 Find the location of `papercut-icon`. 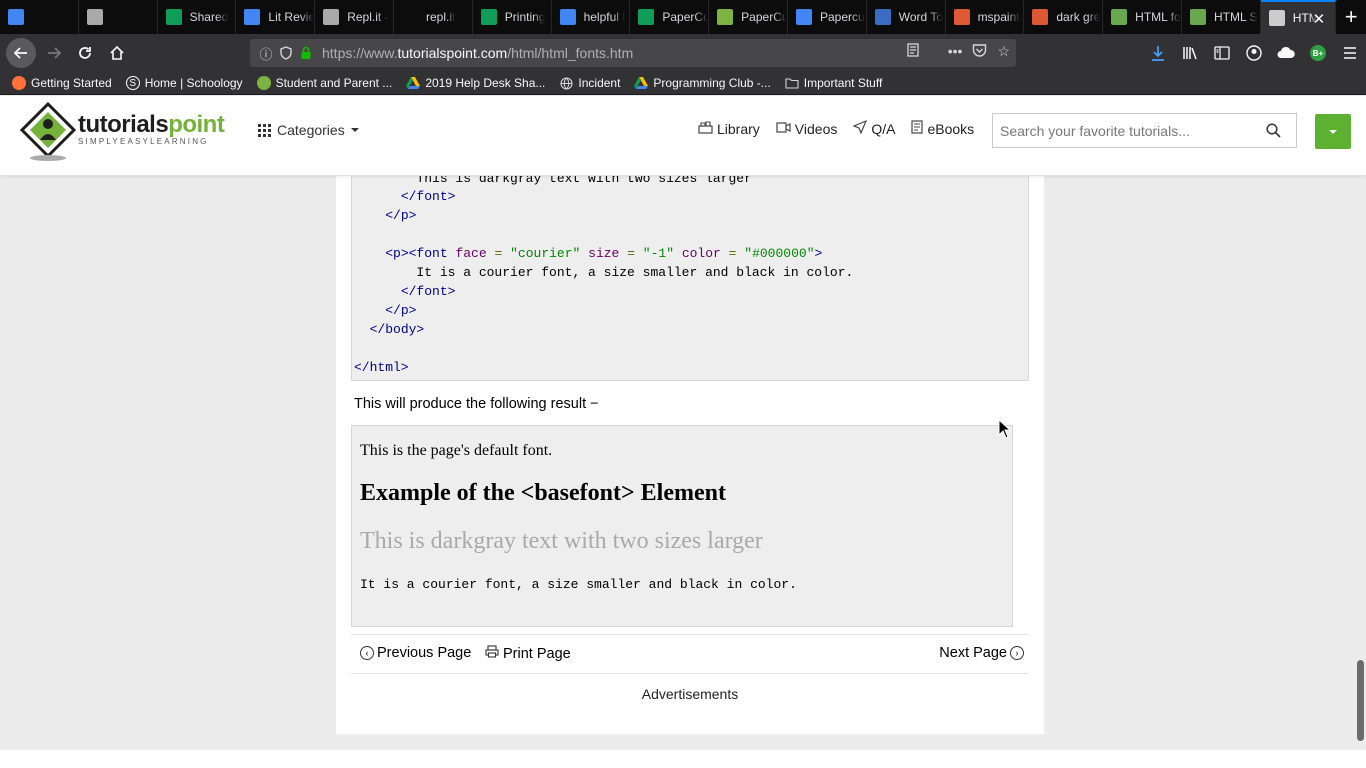

papercut-icon is located at coordinates (263, 83).